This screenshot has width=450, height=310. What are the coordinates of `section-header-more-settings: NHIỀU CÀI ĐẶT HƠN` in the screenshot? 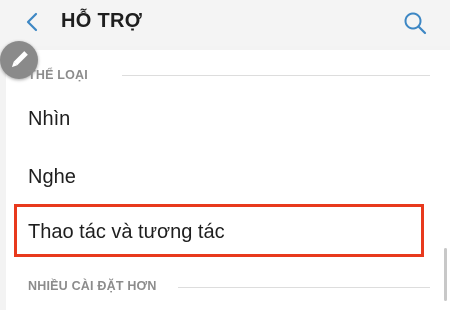 It's located at (92, 286).